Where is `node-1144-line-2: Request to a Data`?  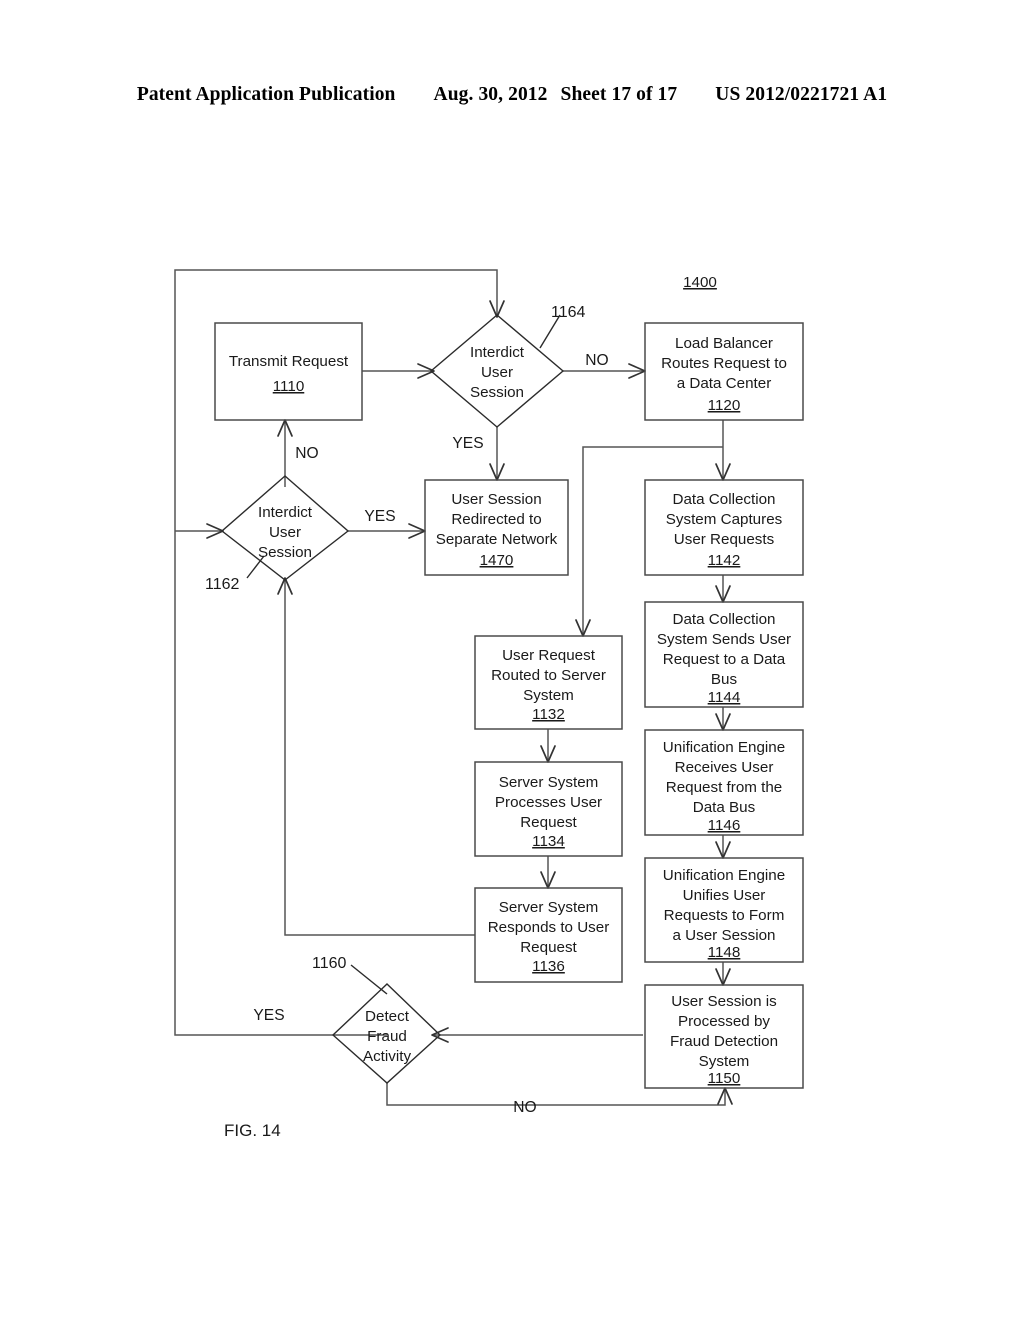
node-1144-line-2: Request to a Data is located at coordinates (724, 659).